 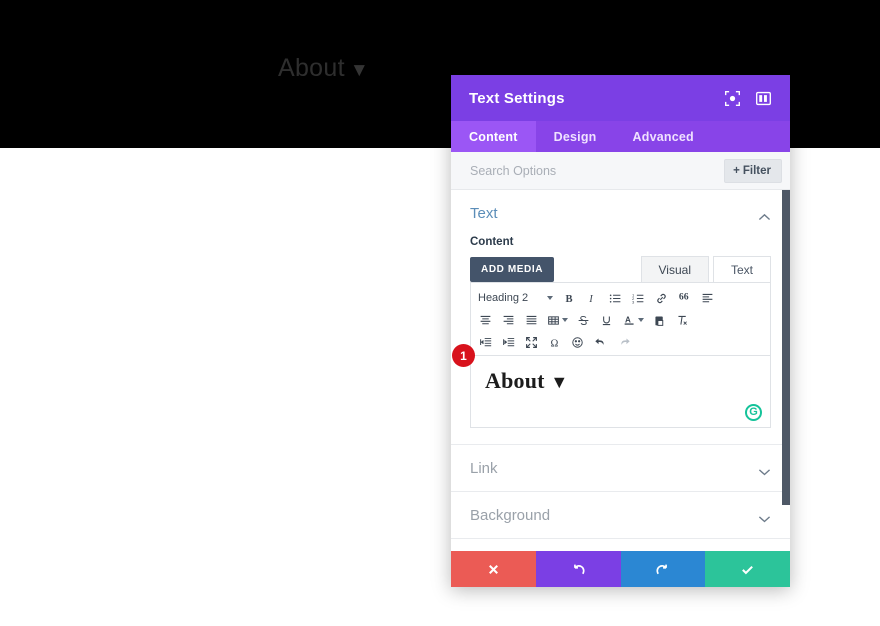 What do you see at coordinates (661, 298) in the screenshot?
I see `link-icon` at bounding box center [661, 298].